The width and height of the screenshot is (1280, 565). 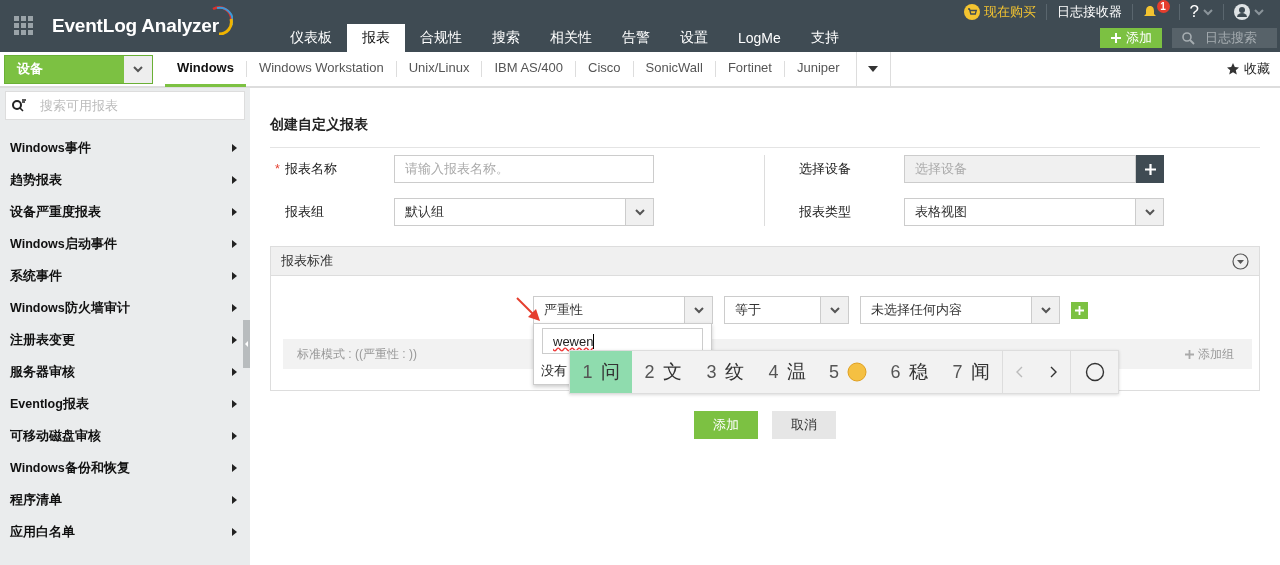 What do you see at coordinates (125, 372) in the screenshot?
I see `sidebar-item: 服务器审核` at bounding box center [125, 372].